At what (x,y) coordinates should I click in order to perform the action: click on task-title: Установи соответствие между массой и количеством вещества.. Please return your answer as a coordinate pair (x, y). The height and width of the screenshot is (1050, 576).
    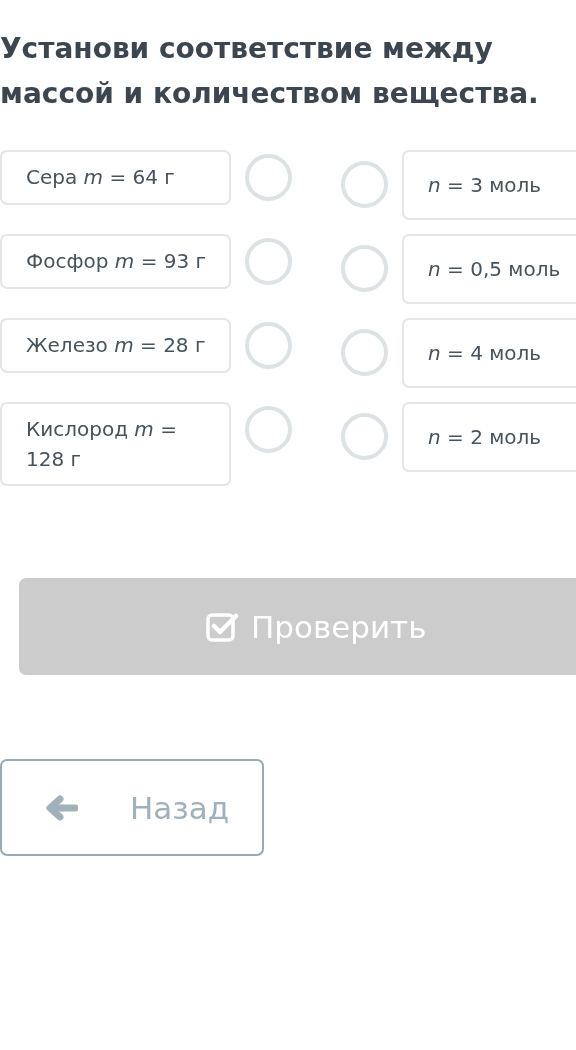
    Looking at the image, I should click on (270, 71).